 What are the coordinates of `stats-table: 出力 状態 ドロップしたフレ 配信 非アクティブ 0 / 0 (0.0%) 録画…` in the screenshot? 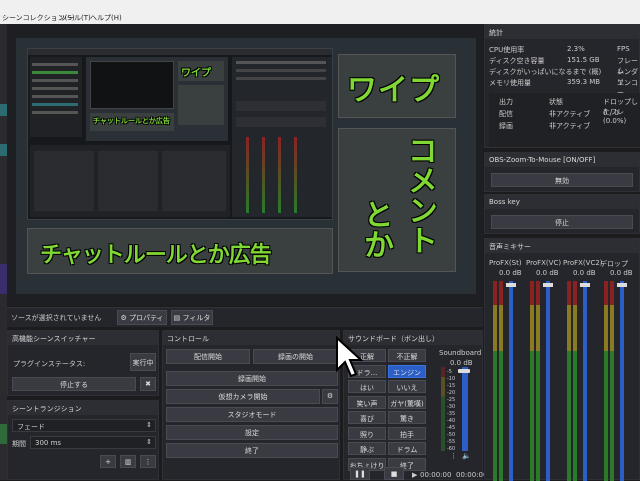 It's located at (564, 120).